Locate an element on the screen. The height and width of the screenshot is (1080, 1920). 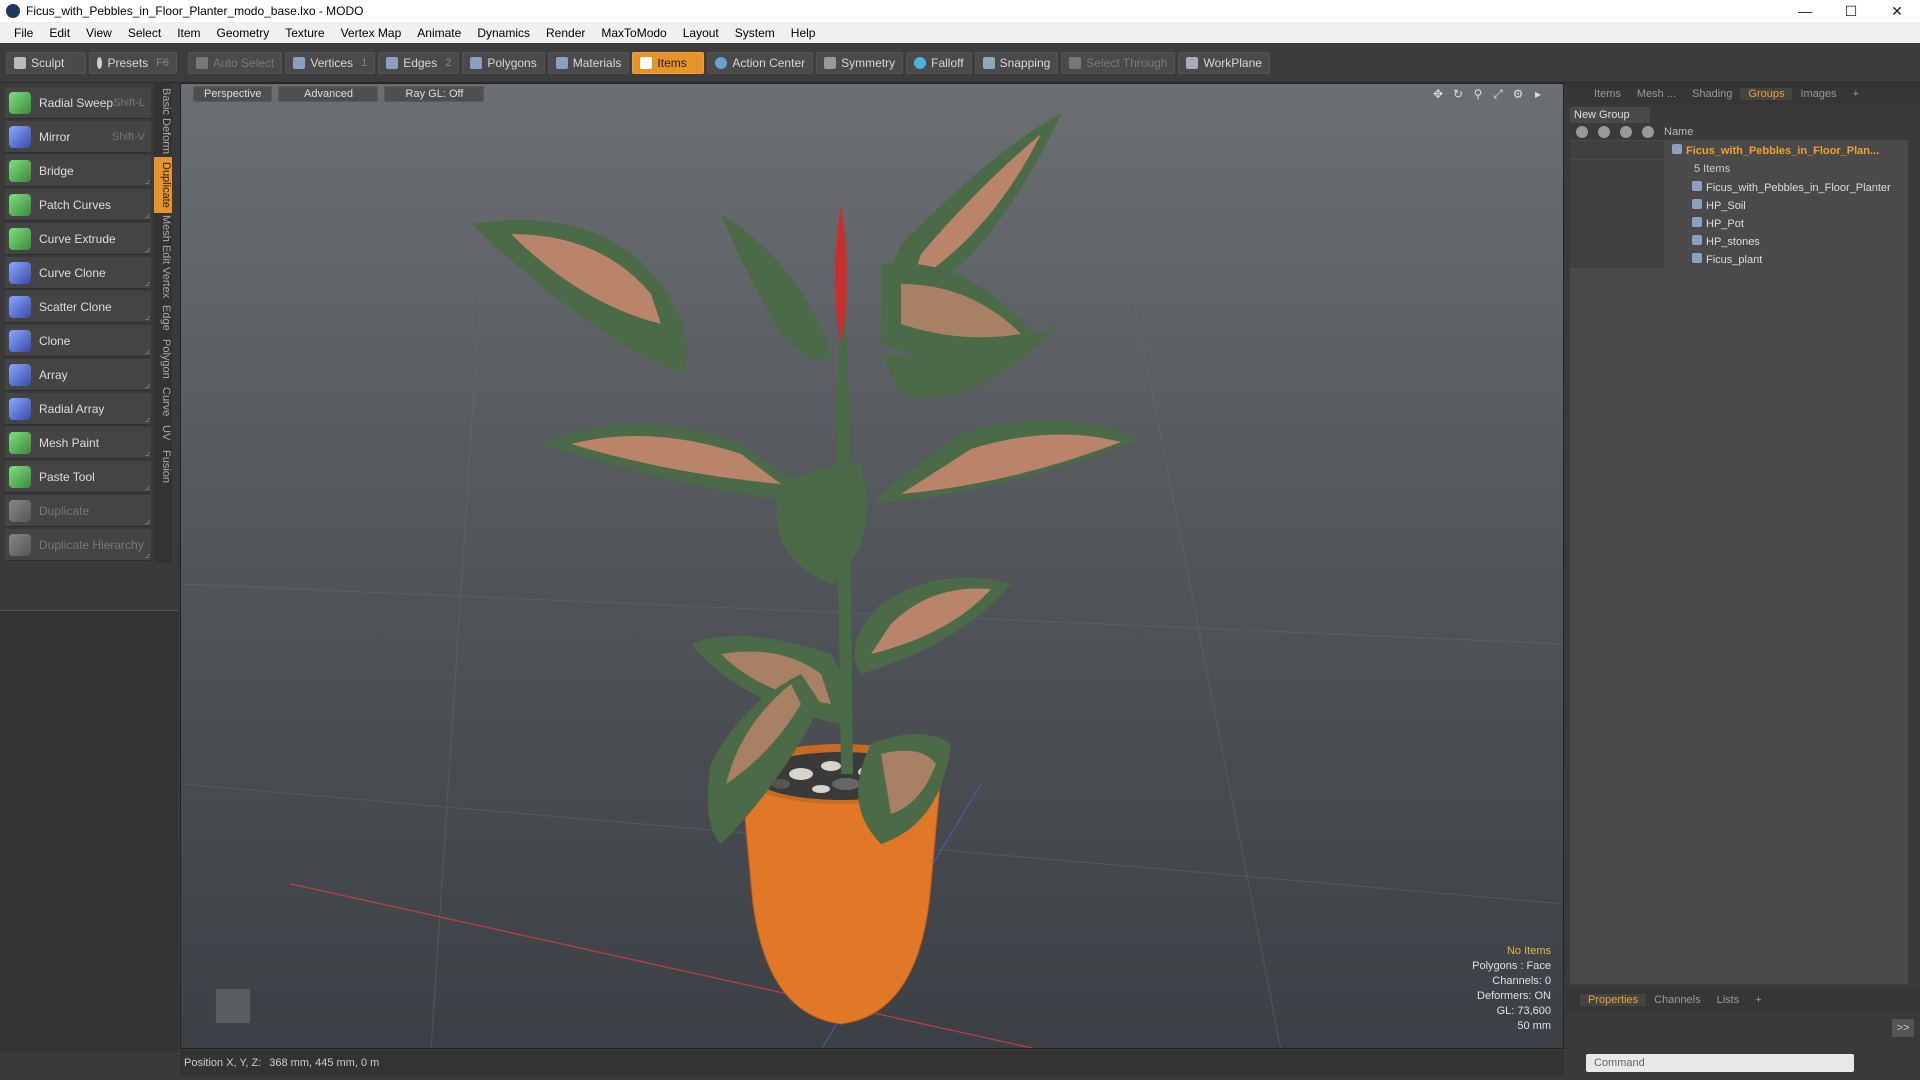
tab-channels: Channels is located at coordinates (1677, 1000).